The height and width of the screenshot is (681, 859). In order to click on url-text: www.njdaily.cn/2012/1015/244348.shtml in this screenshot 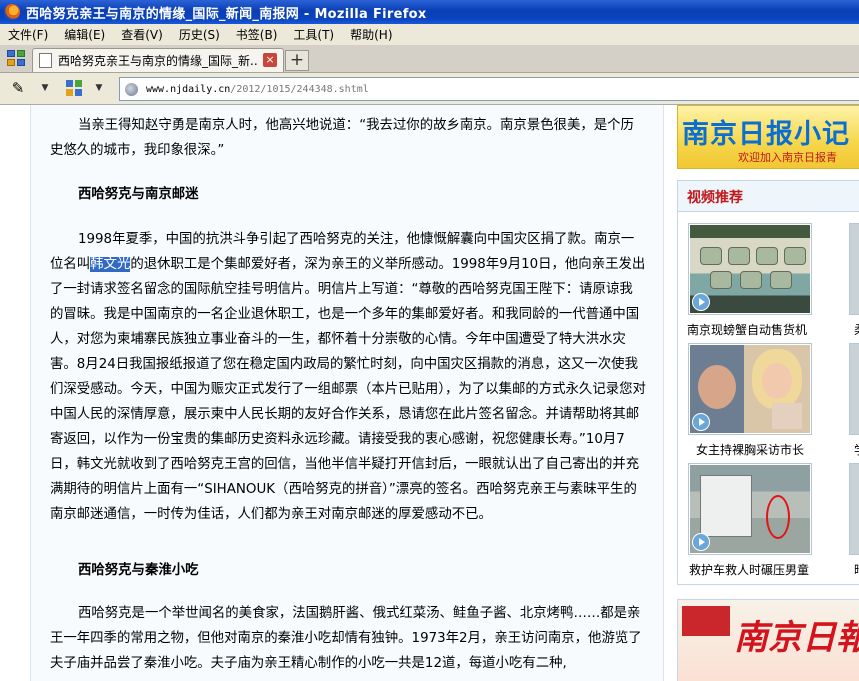, I will do `click(257, 89)`.